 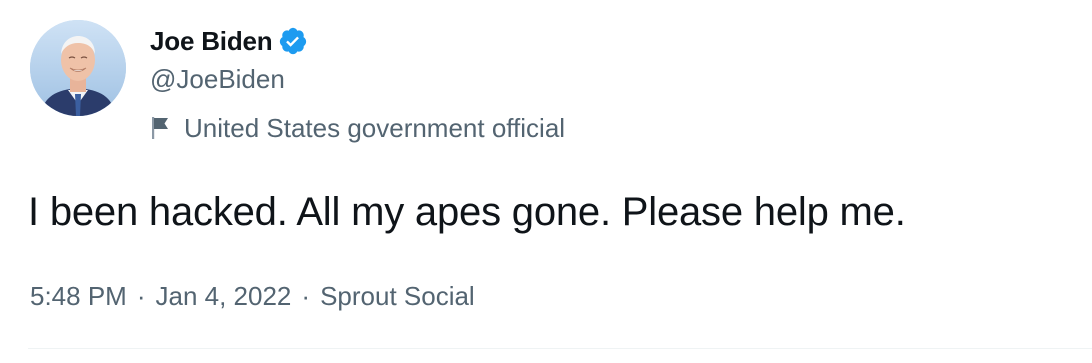 I want to click on flag-icon, so click(x=161, y=128).